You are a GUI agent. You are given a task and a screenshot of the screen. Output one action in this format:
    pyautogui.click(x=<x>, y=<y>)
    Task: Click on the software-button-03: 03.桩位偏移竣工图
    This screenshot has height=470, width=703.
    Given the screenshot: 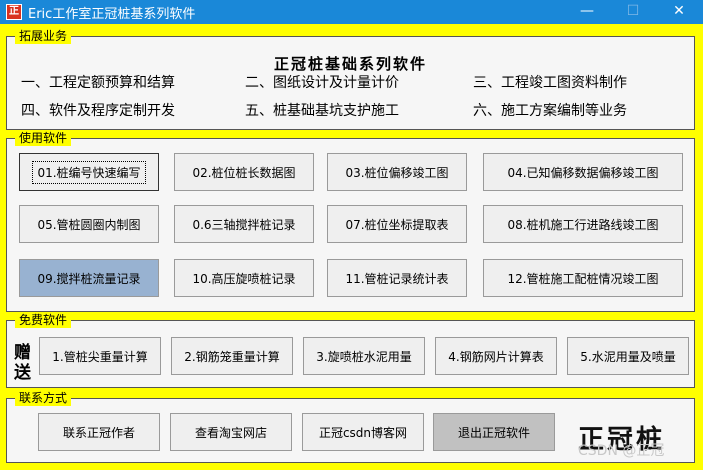 What is the action you would take?
    pyautogui.click(x=397, y=172)
    